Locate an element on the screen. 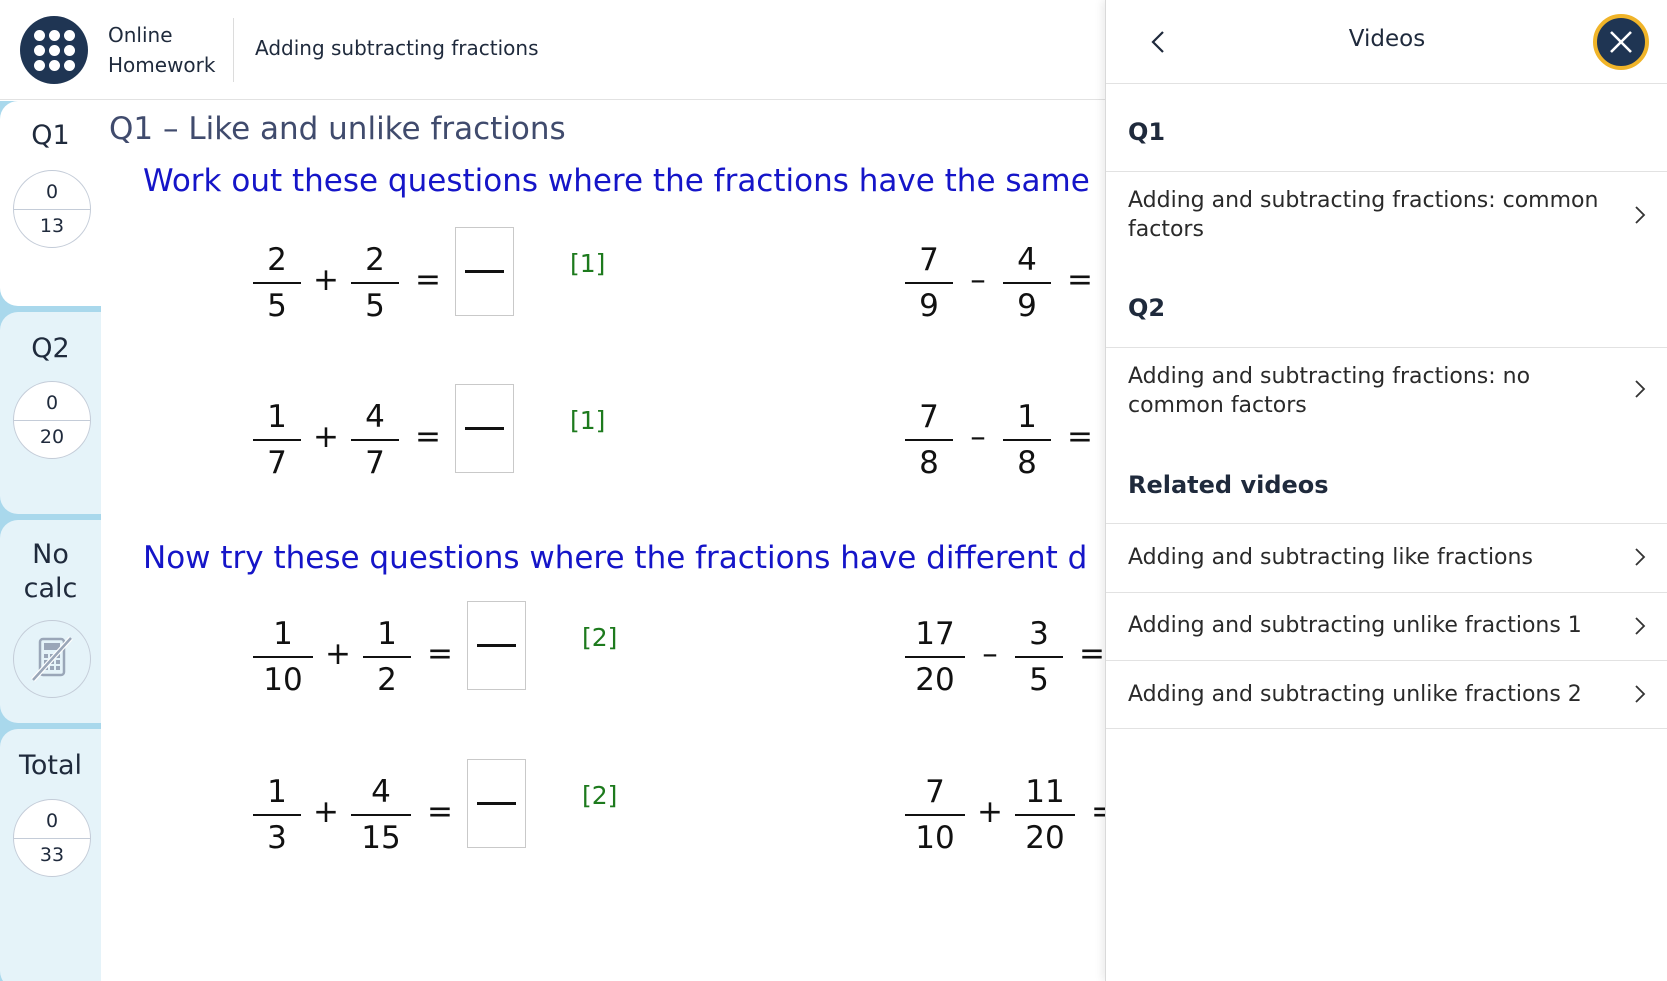 The image size is (1667, 981). fraction-a: 79 is located at coordinates (929, 283).